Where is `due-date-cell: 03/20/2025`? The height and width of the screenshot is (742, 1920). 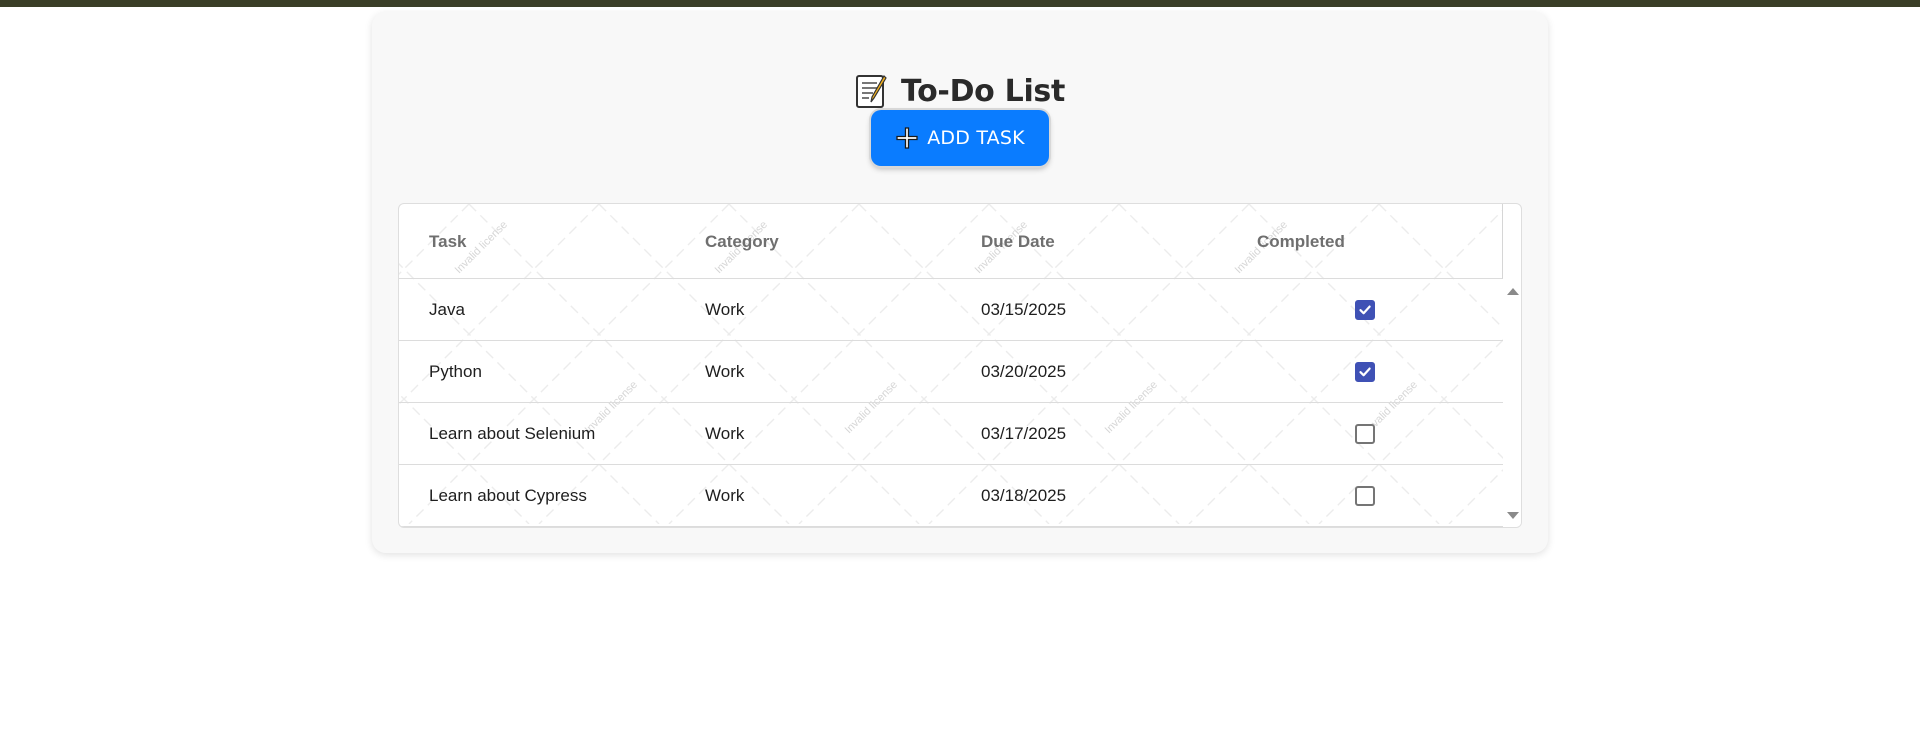
due-date-cell: 03/20/2025 is located at coordinates (1024, 371).